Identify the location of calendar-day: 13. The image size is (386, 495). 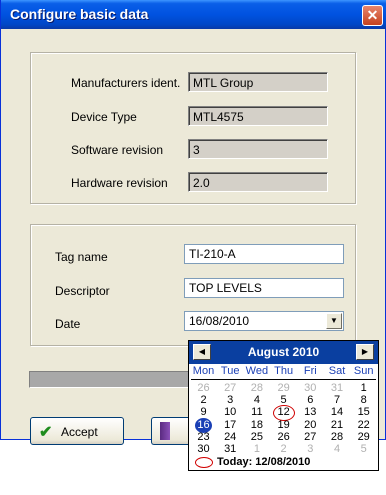
(310, 412).